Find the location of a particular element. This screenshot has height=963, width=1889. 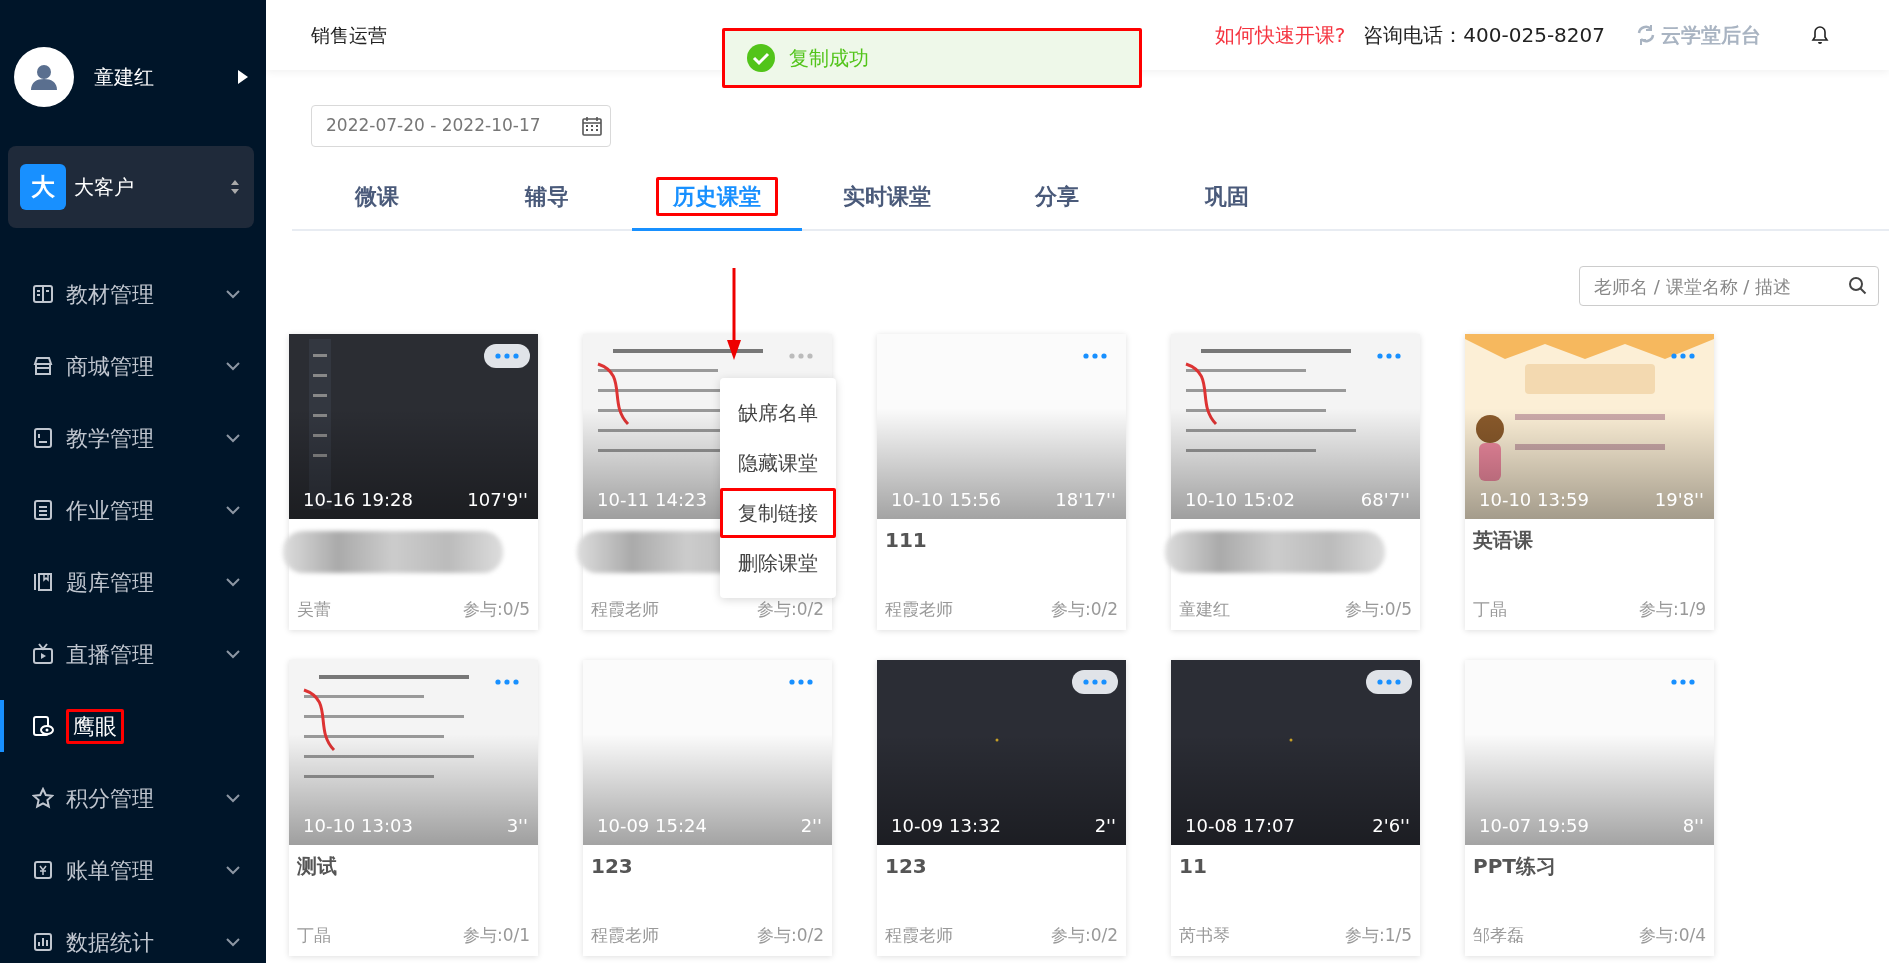

teacher-name: 童建红 is located at coordinates (1204, 609).